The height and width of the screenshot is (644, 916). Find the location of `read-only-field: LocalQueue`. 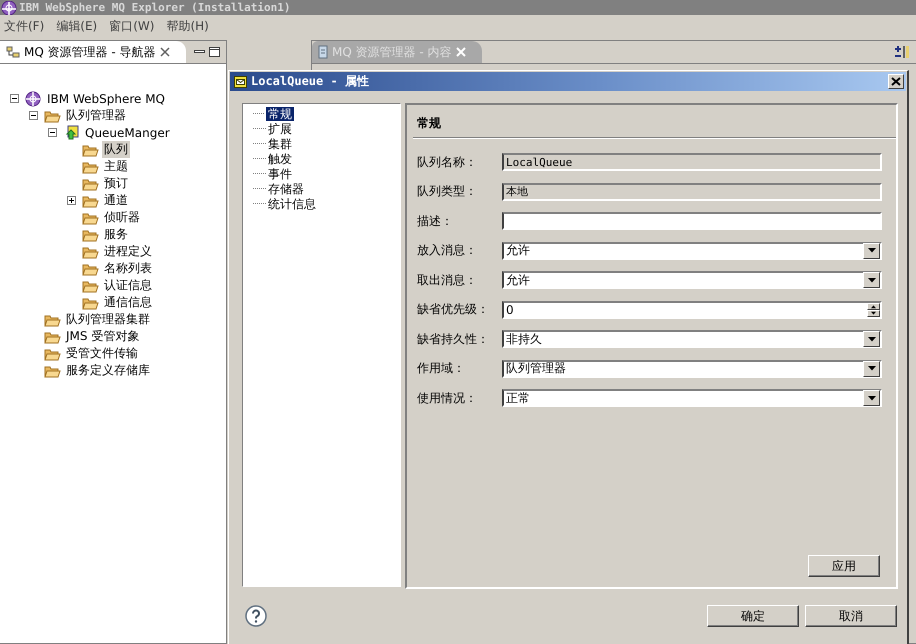

read-only-field: LocalQueue is located at coordinates (692, 162).